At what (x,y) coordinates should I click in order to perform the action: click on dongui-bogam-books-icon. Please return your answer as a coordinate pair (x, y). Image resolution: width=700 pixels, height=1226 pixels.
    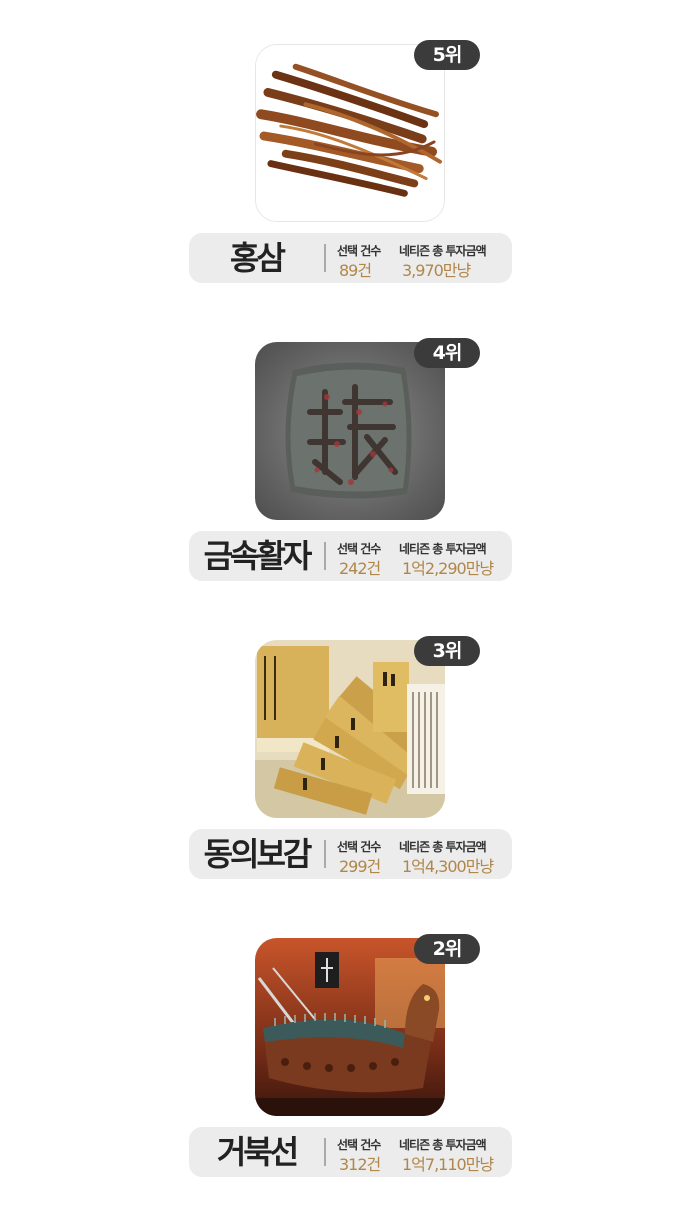
    Looking at the image, I should click on (350, 729).